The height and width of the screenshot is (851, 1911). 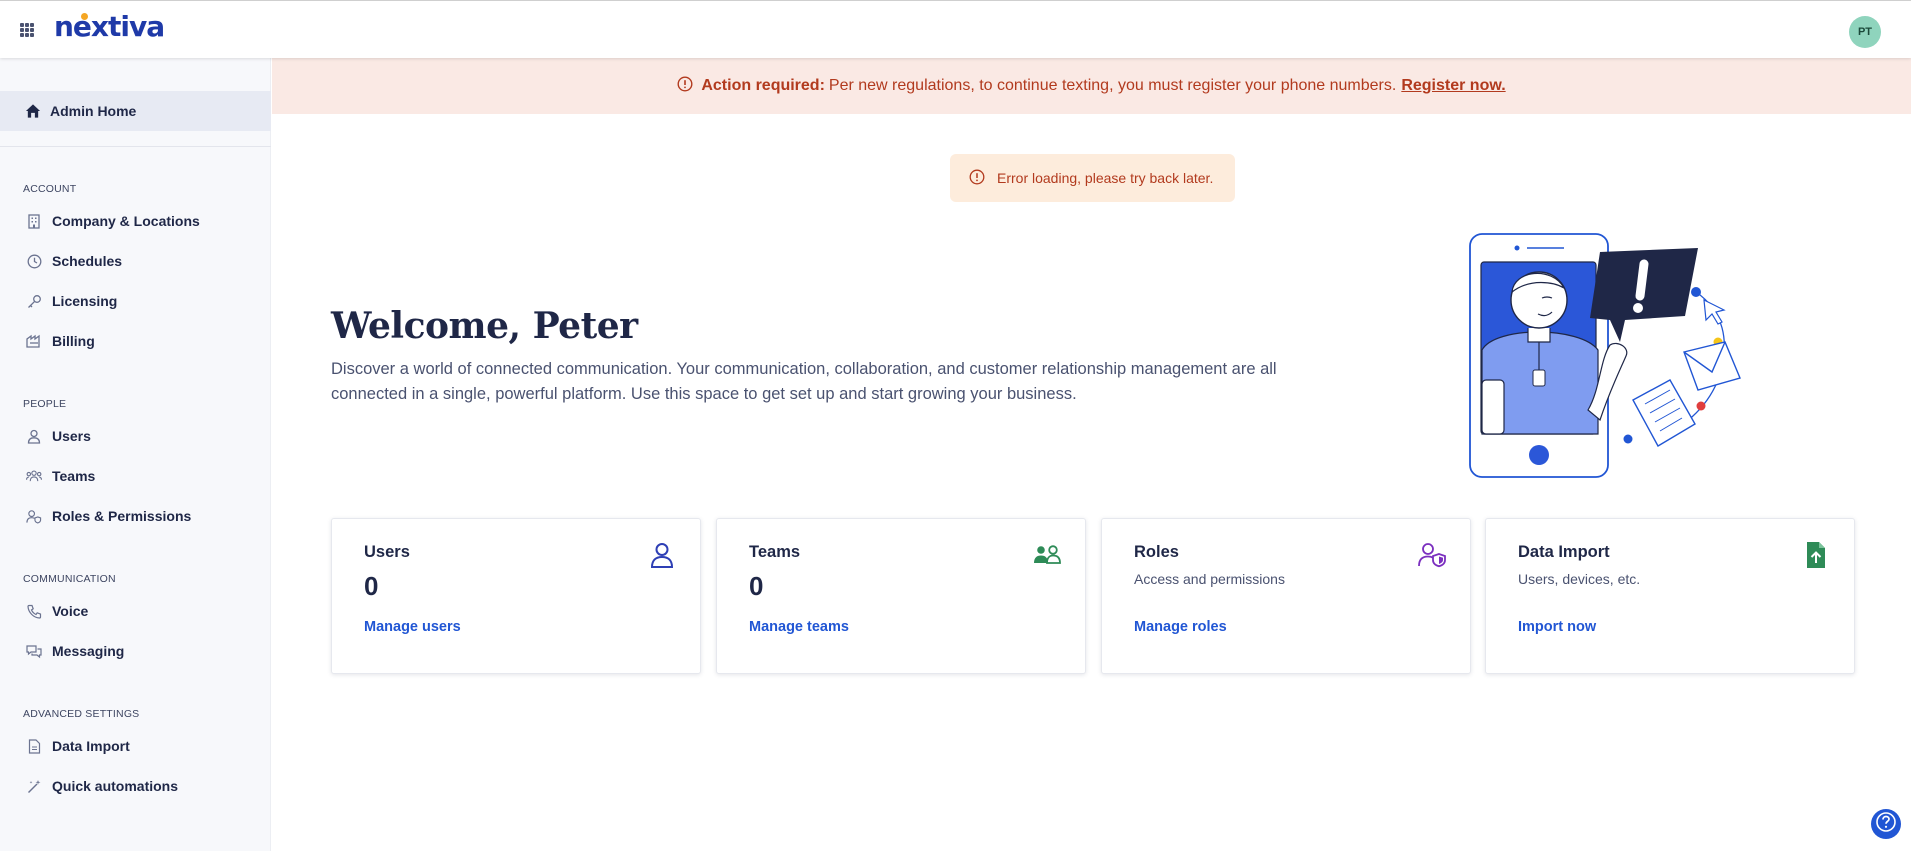 What do you see at coordinates (71, 436) in the screenshot?
I see `sidebar-item-label: Users` at bounding box center [71, 436].